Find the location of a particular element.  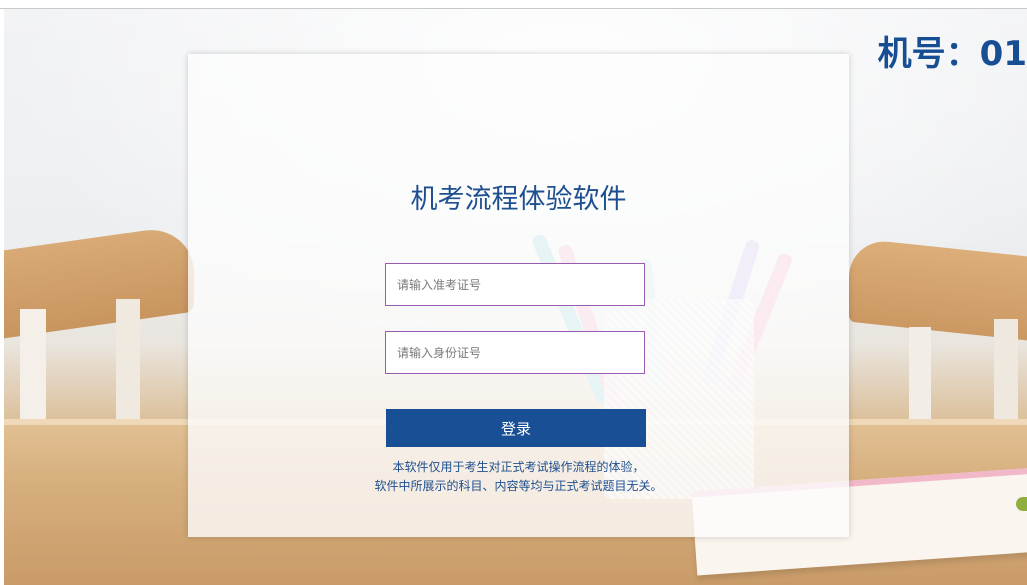

exam-id-input is located at coordinates (515, 284).